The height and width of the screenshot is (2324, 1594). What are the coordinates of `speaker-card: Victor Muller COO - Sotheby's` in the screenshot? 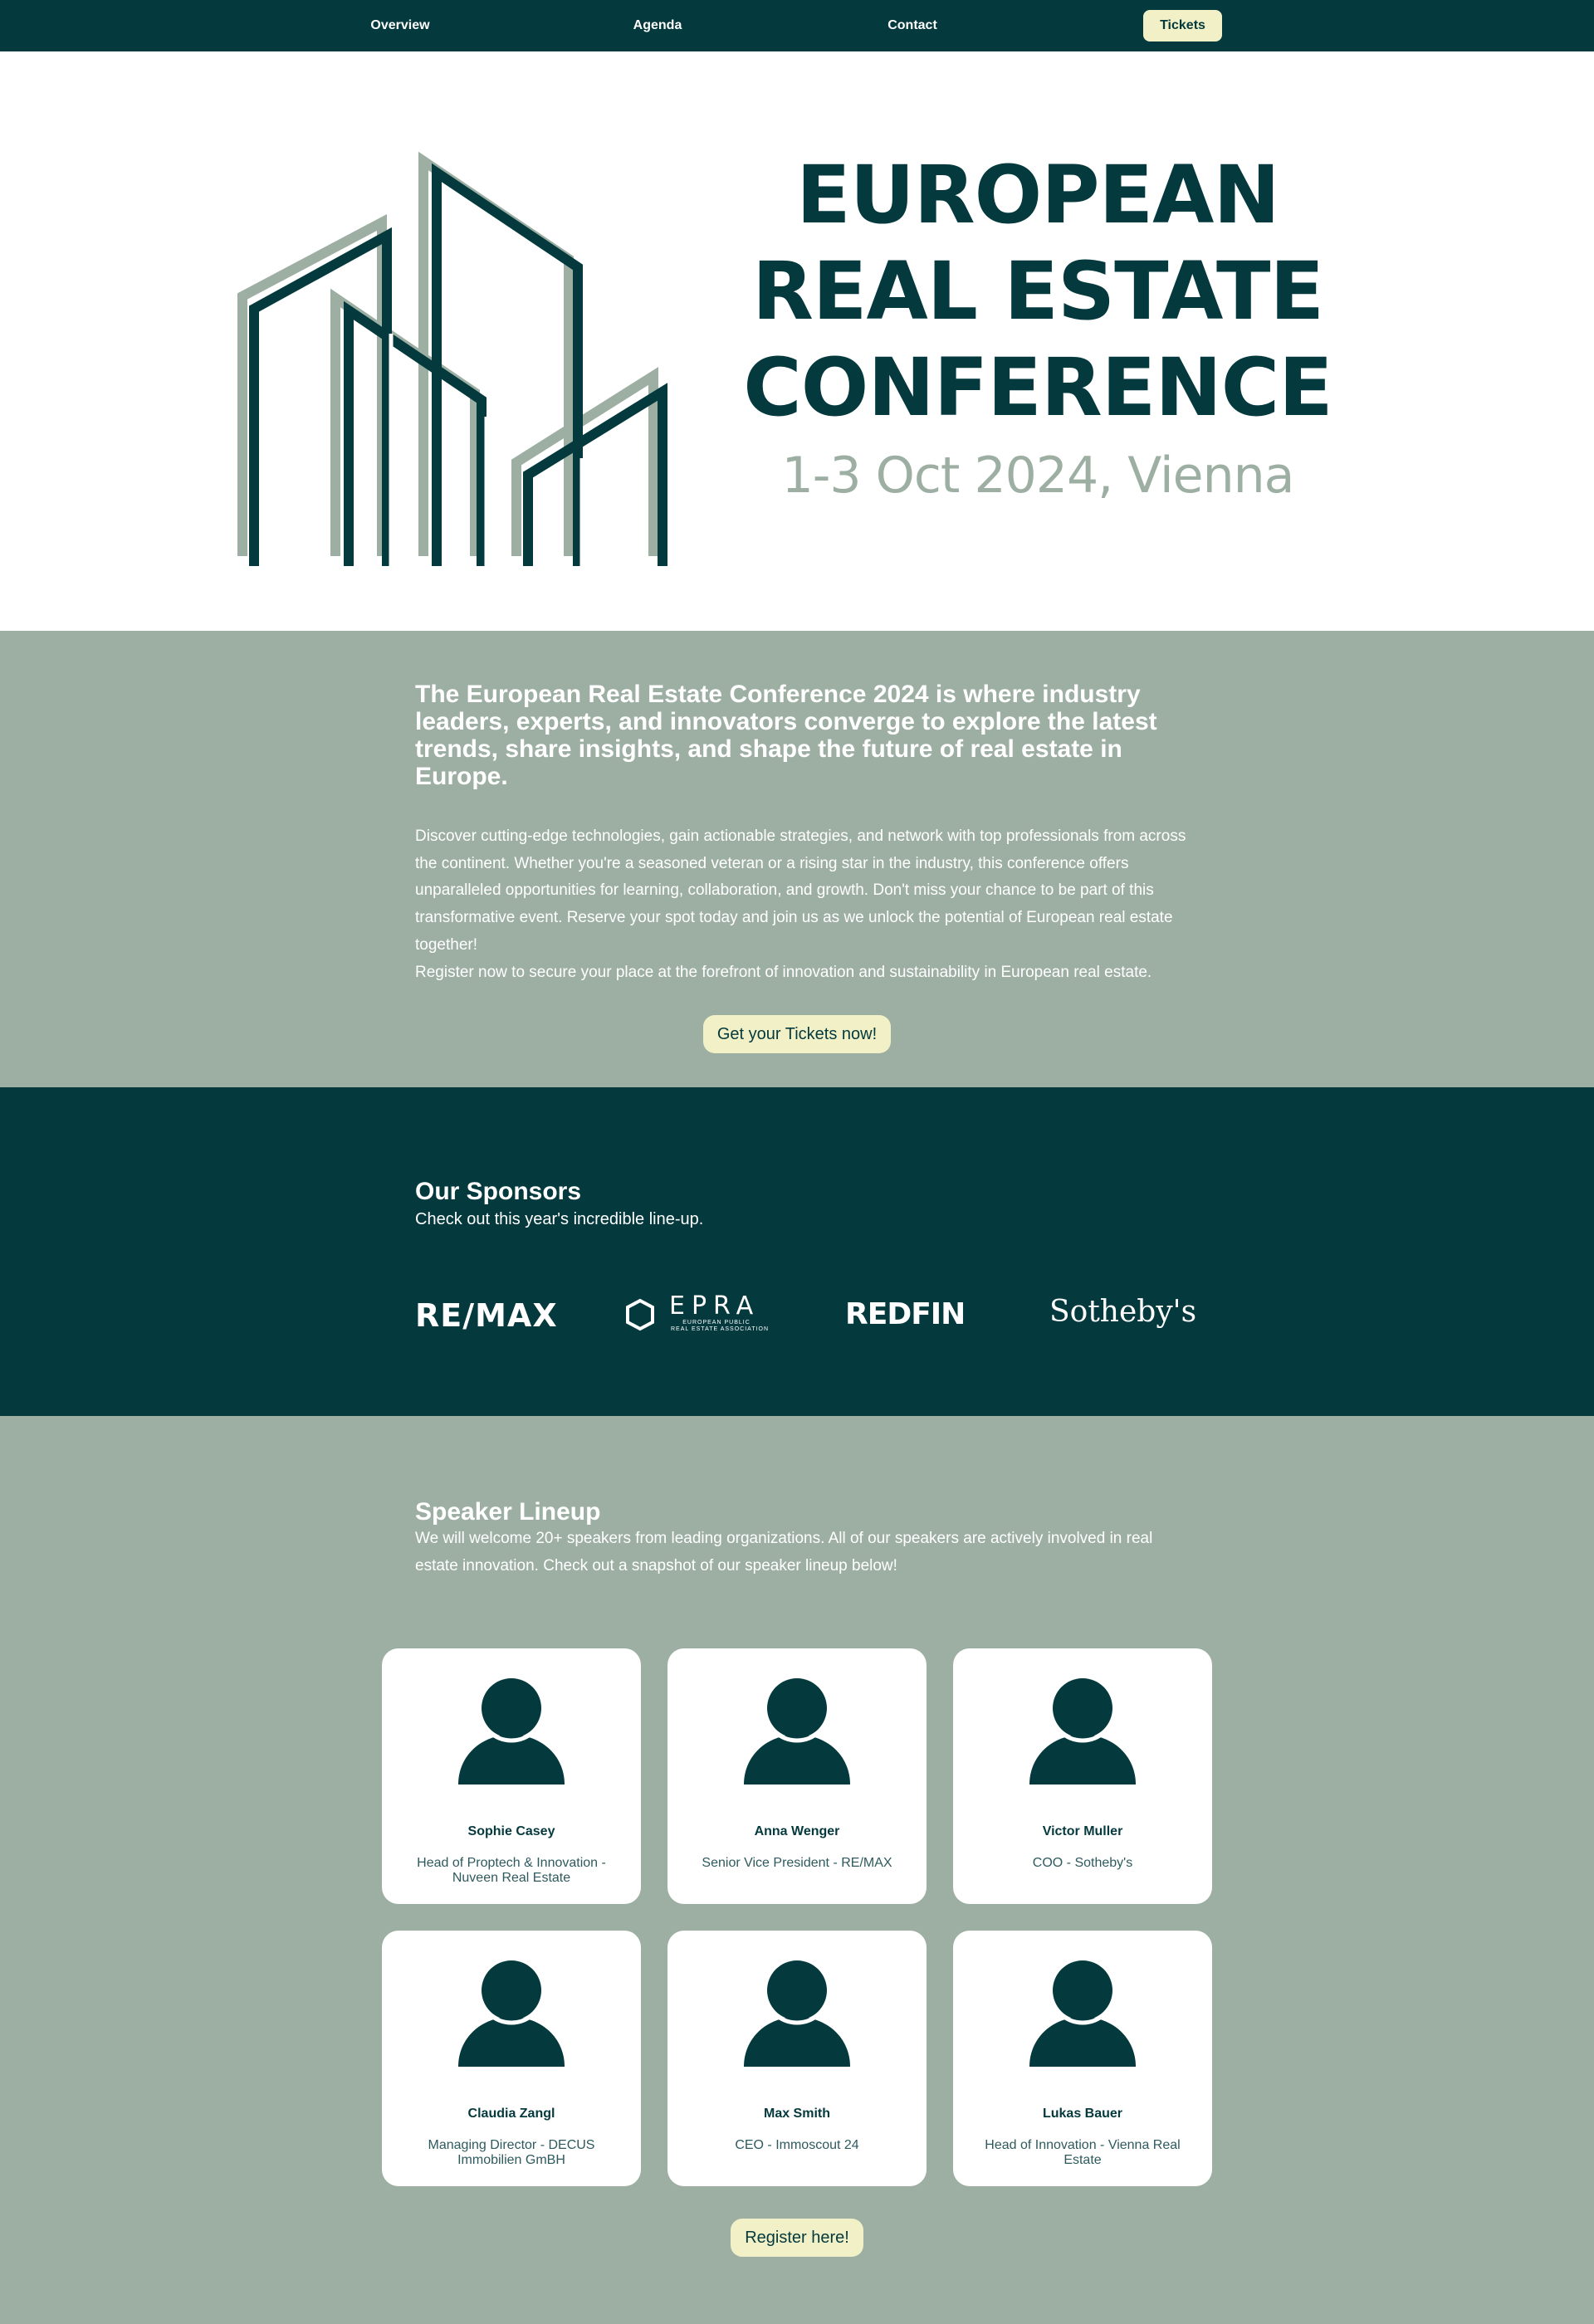 It's located at (1082, 1776).